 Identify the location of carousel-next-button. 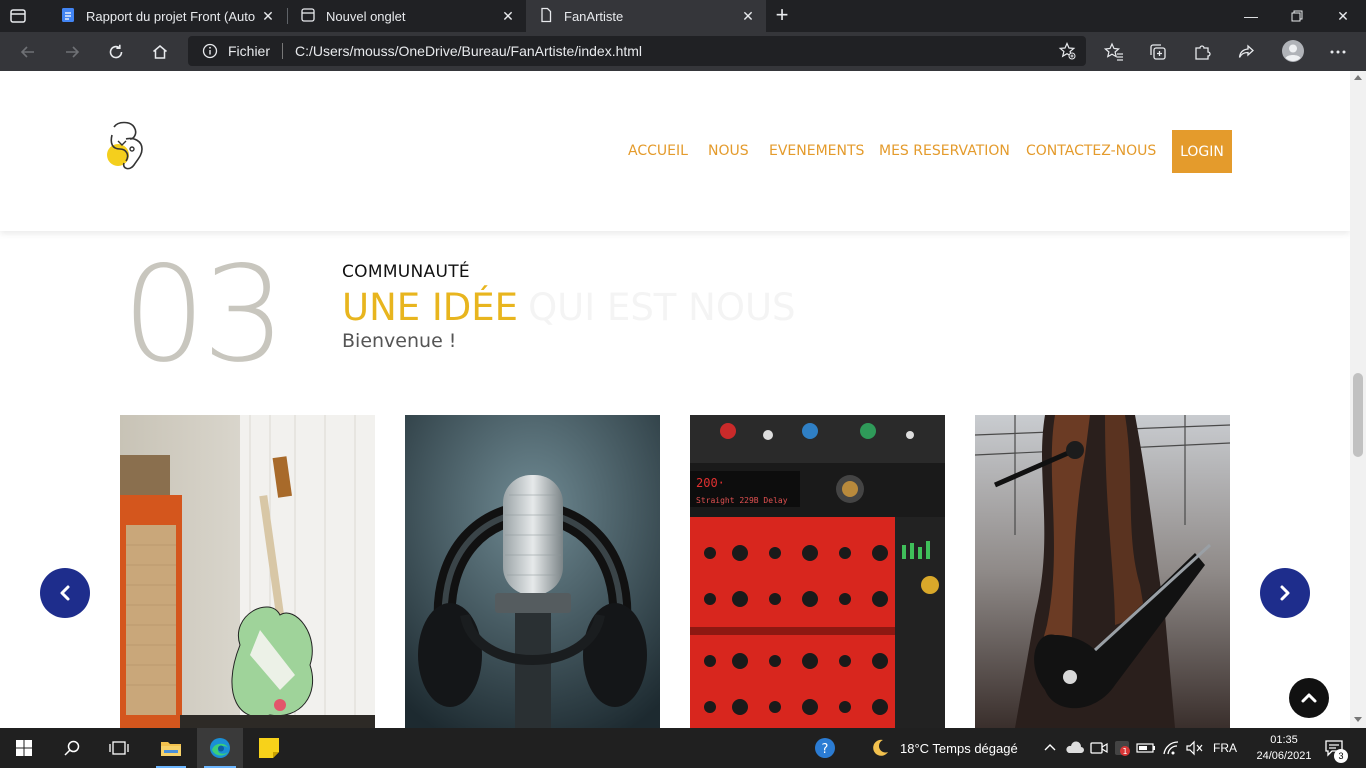
(1285, 593).